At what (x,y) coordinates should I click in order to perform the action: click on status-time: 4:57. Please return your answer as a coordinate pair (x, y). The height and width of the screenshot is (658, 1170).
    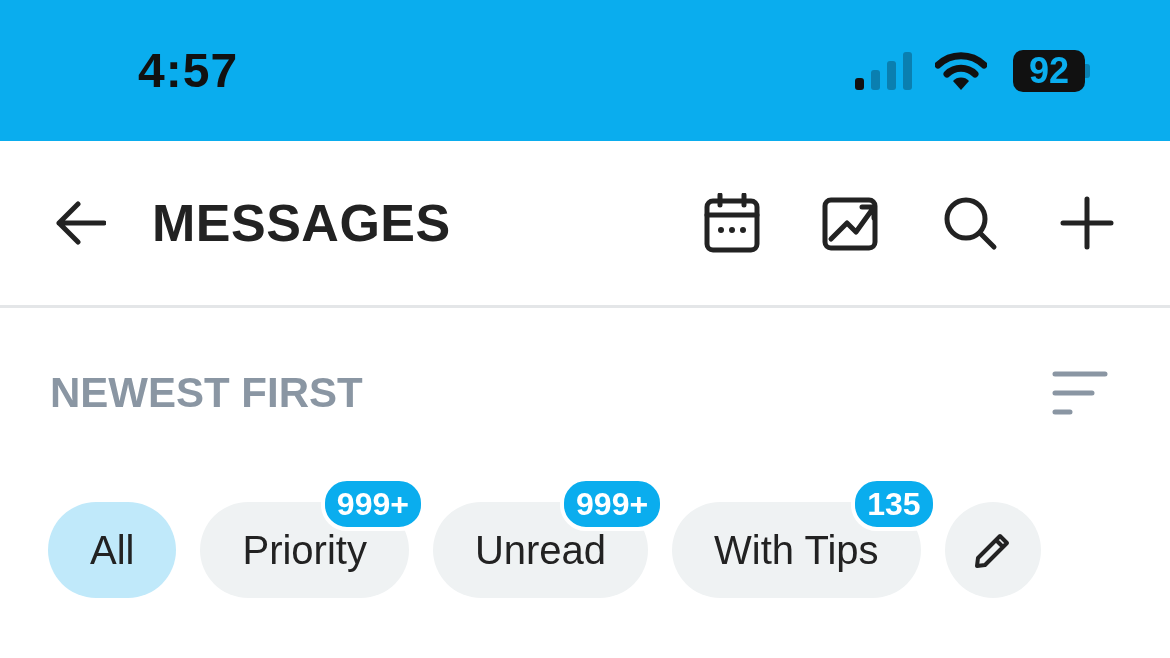
    Looking at the image, I should click on (188, 70).